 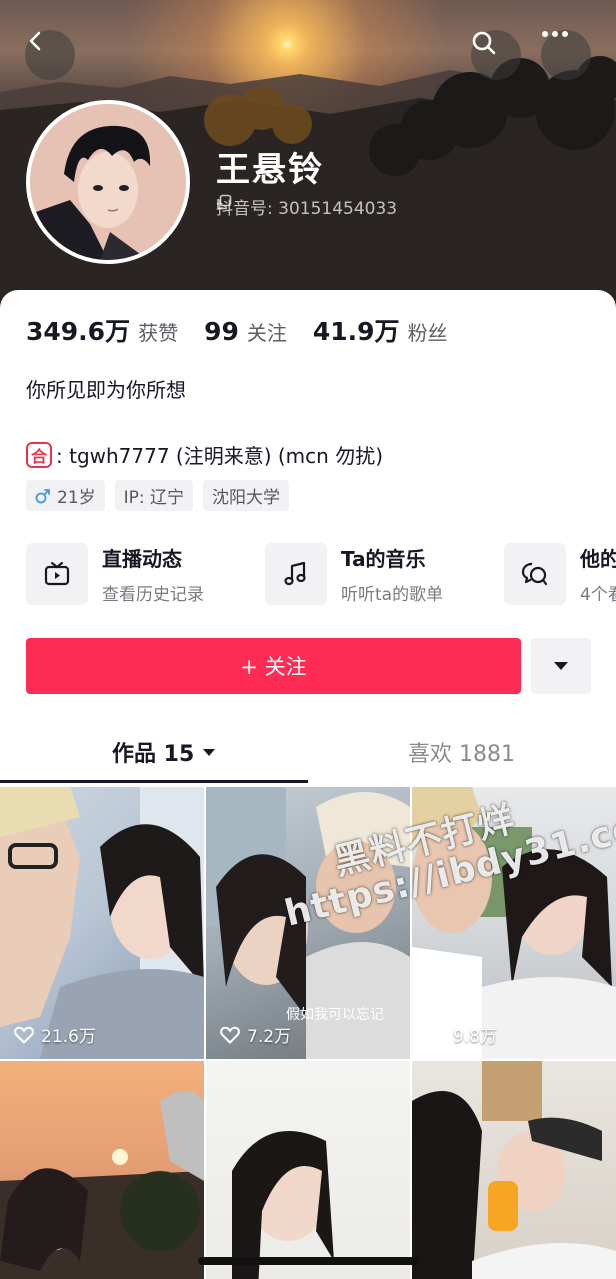 What do you see at coordinates (154, 781) in the screenshot?
I see `active-tab-indicator` at bounding box center [154, 781].